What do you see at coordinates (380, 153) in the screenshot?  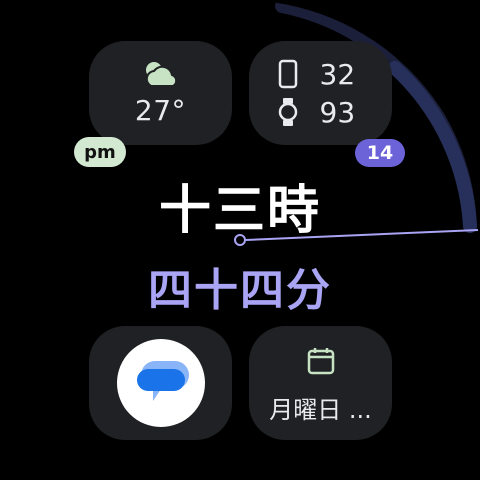 I see `notification-count-badge: 14` at bounding box center [380, 153].